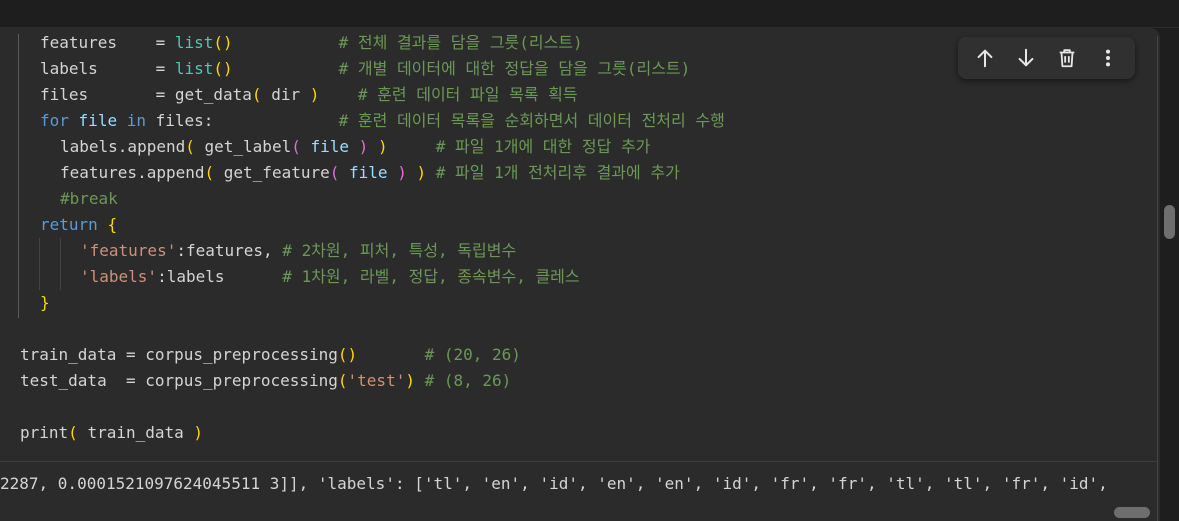  What do you see at coordinates (132, 172) in the screenshot?
I see `code-token: features.append` at bounding box center [132, 172].